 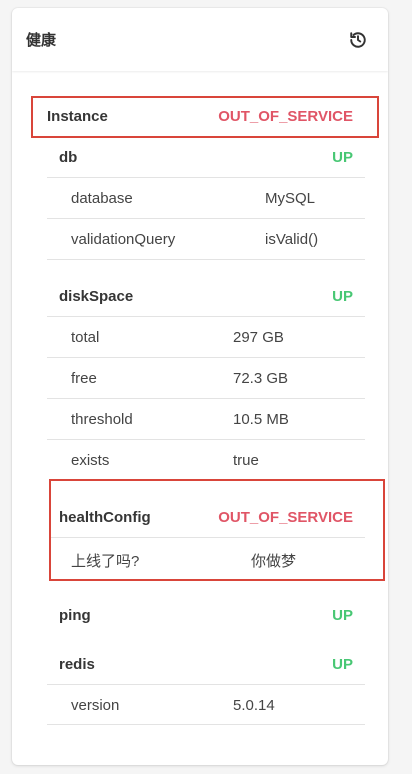 What do you see at coordinates (290, 198) in the screenshot?
I see `db-row-database-value: MySQL` at bounding box center [290, 198].